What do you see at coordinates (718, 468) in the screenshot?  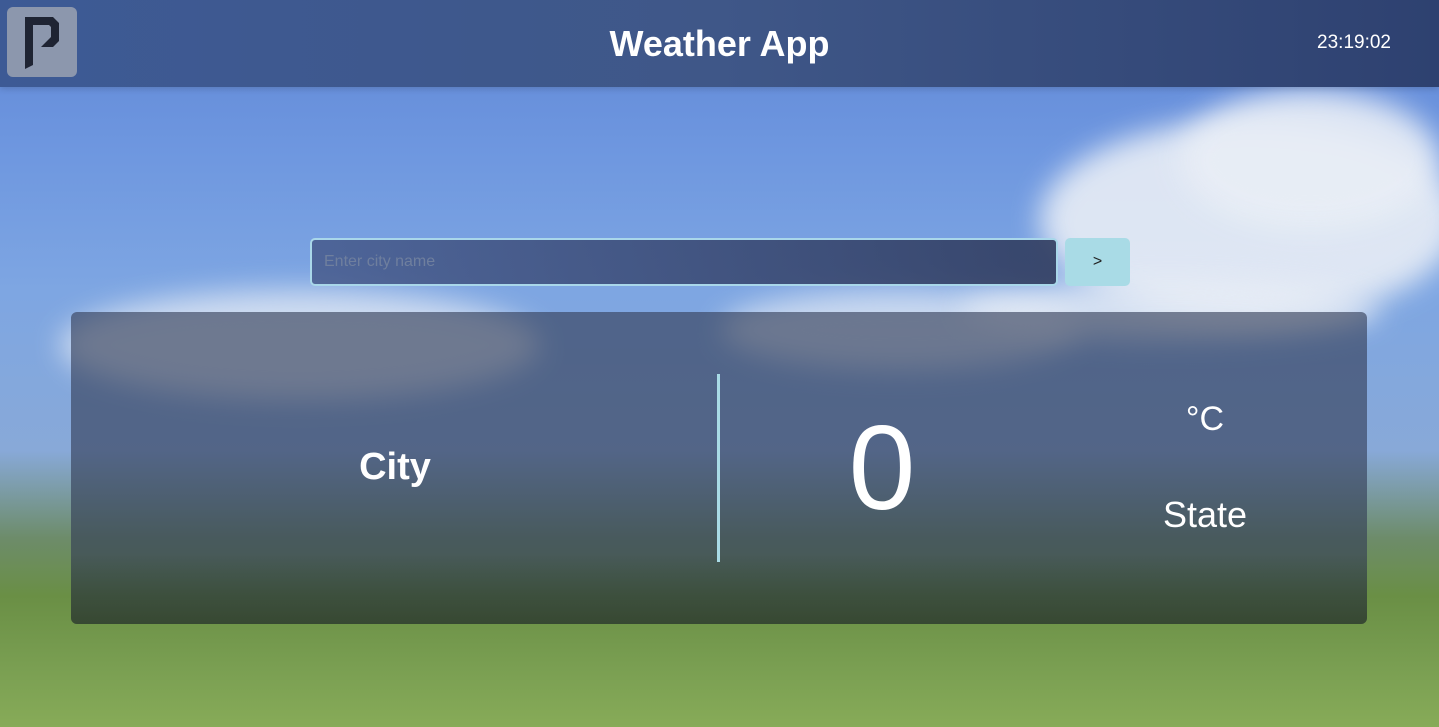 I see `card-divider` at bounding box center [718, 468].